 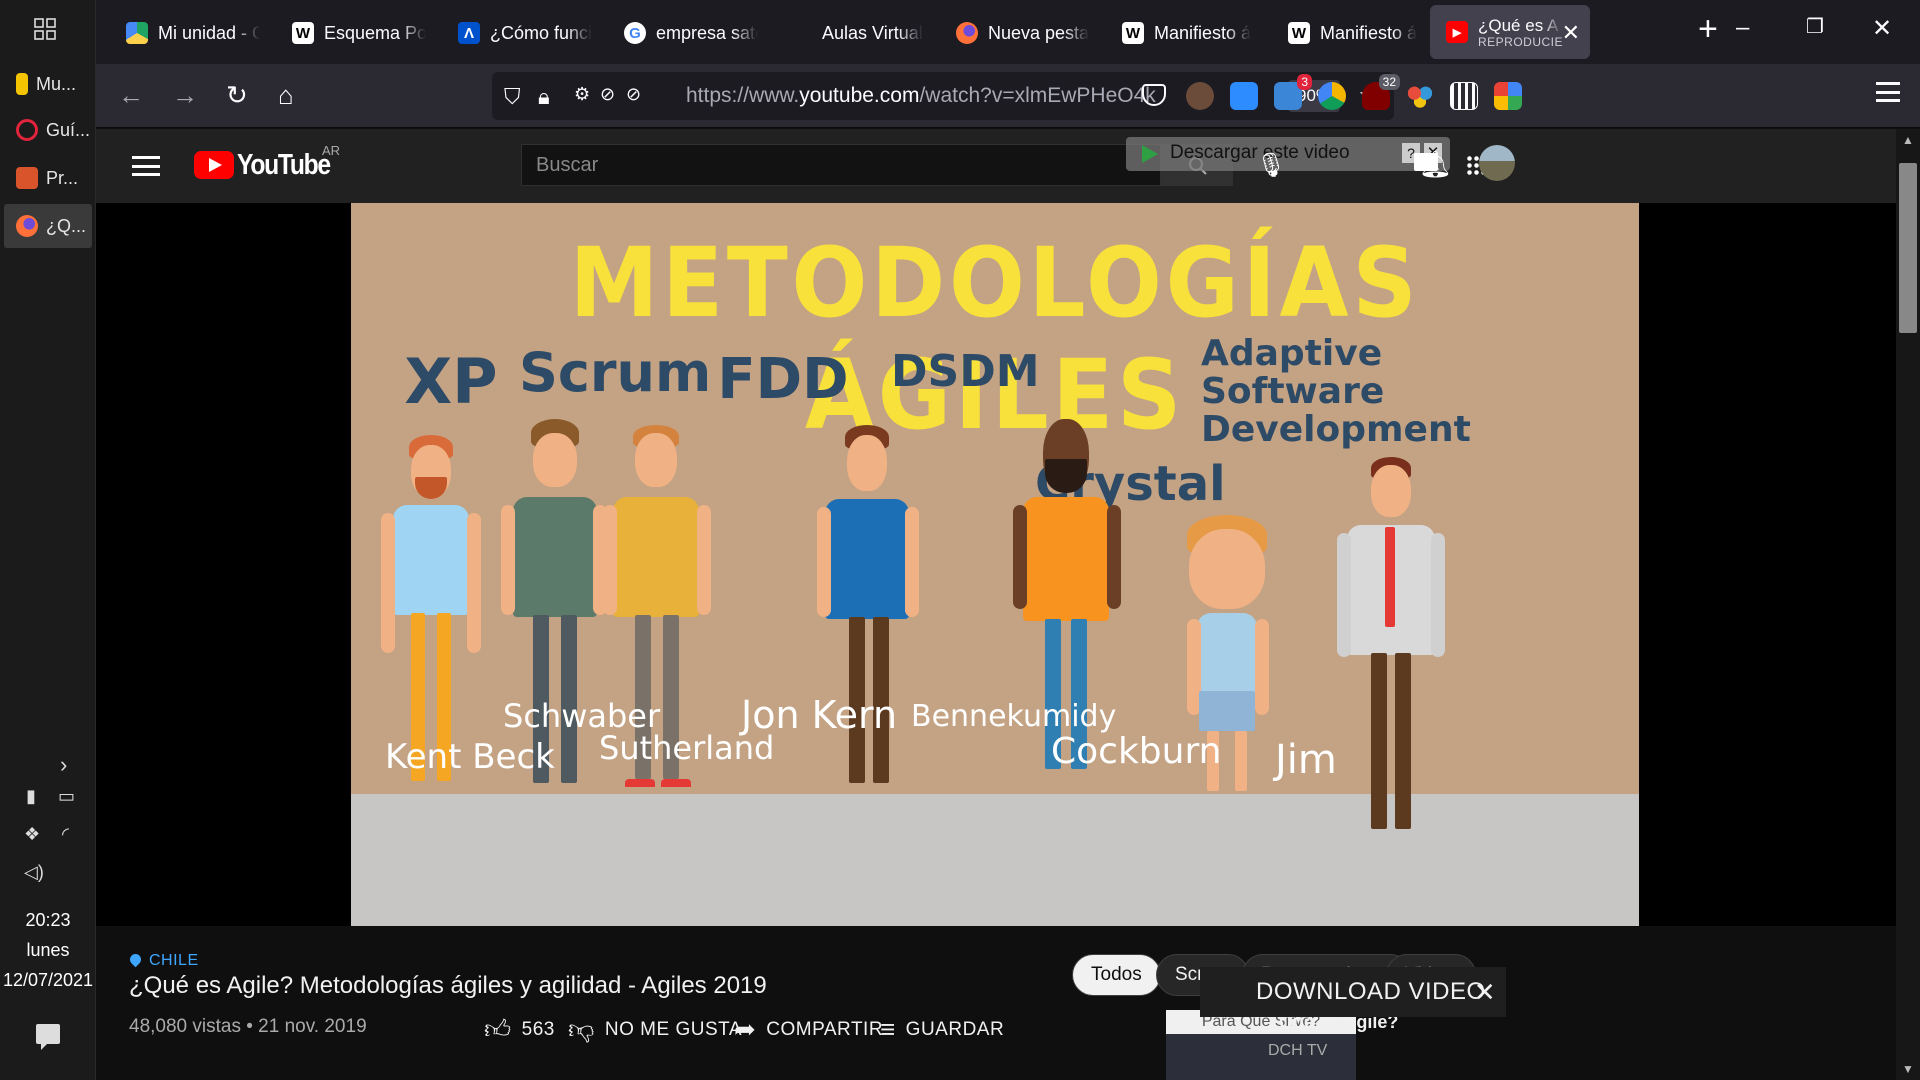 I want to click on plus-extension-icon: 3, so click(x=1293, y=92).